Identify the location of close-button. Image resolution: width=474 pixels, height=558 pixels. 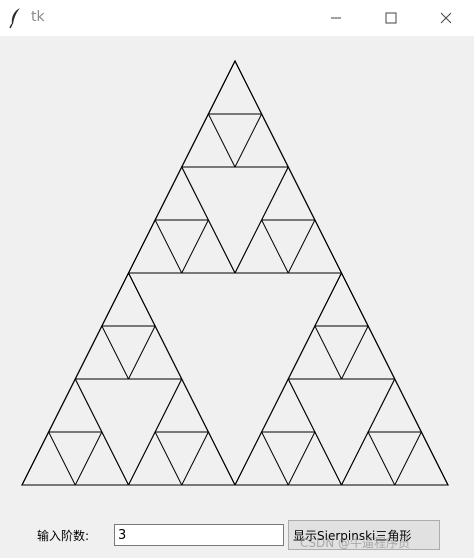
(446, 18).